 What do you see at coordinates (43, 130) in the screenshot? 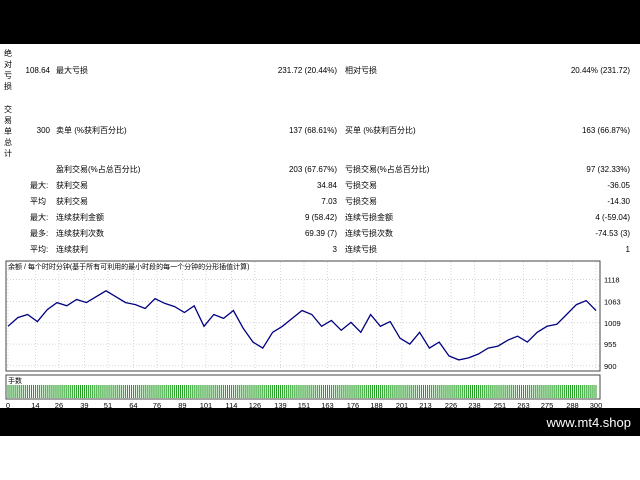
I see `total-trades-value: 300` at bounding box center [43, 130].